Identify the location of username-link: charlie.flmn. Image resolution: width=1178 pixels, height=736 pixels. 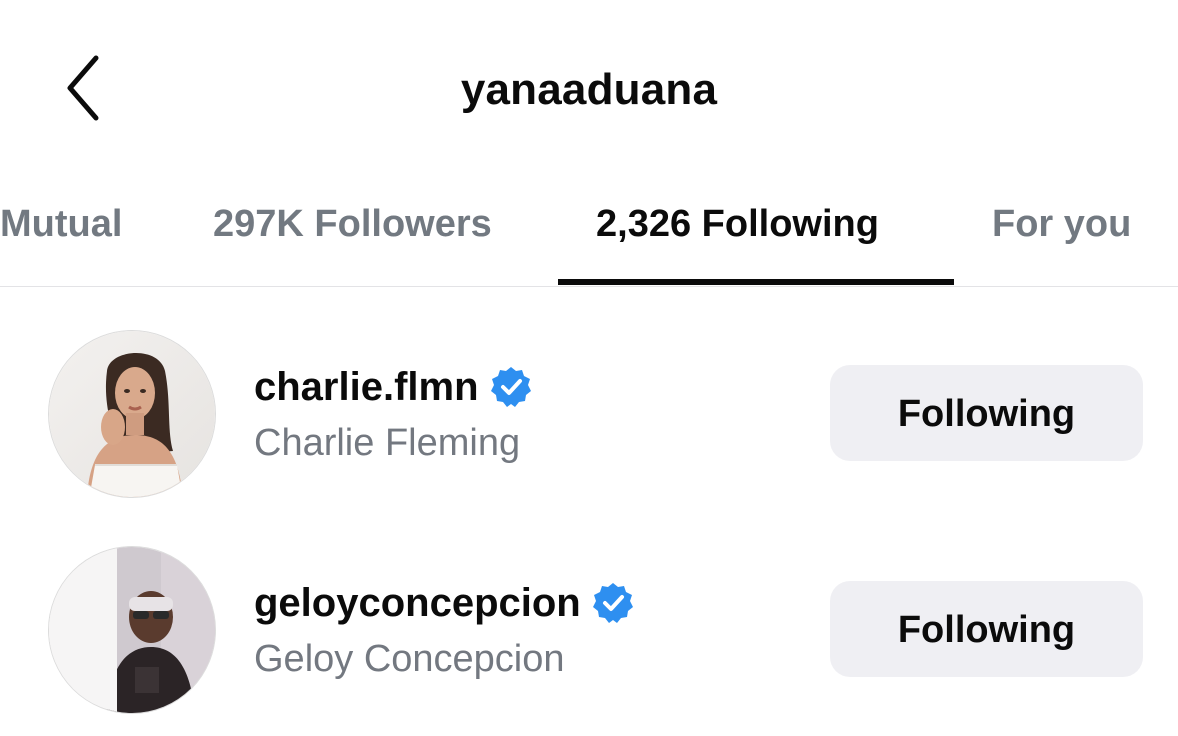
(393, 387).